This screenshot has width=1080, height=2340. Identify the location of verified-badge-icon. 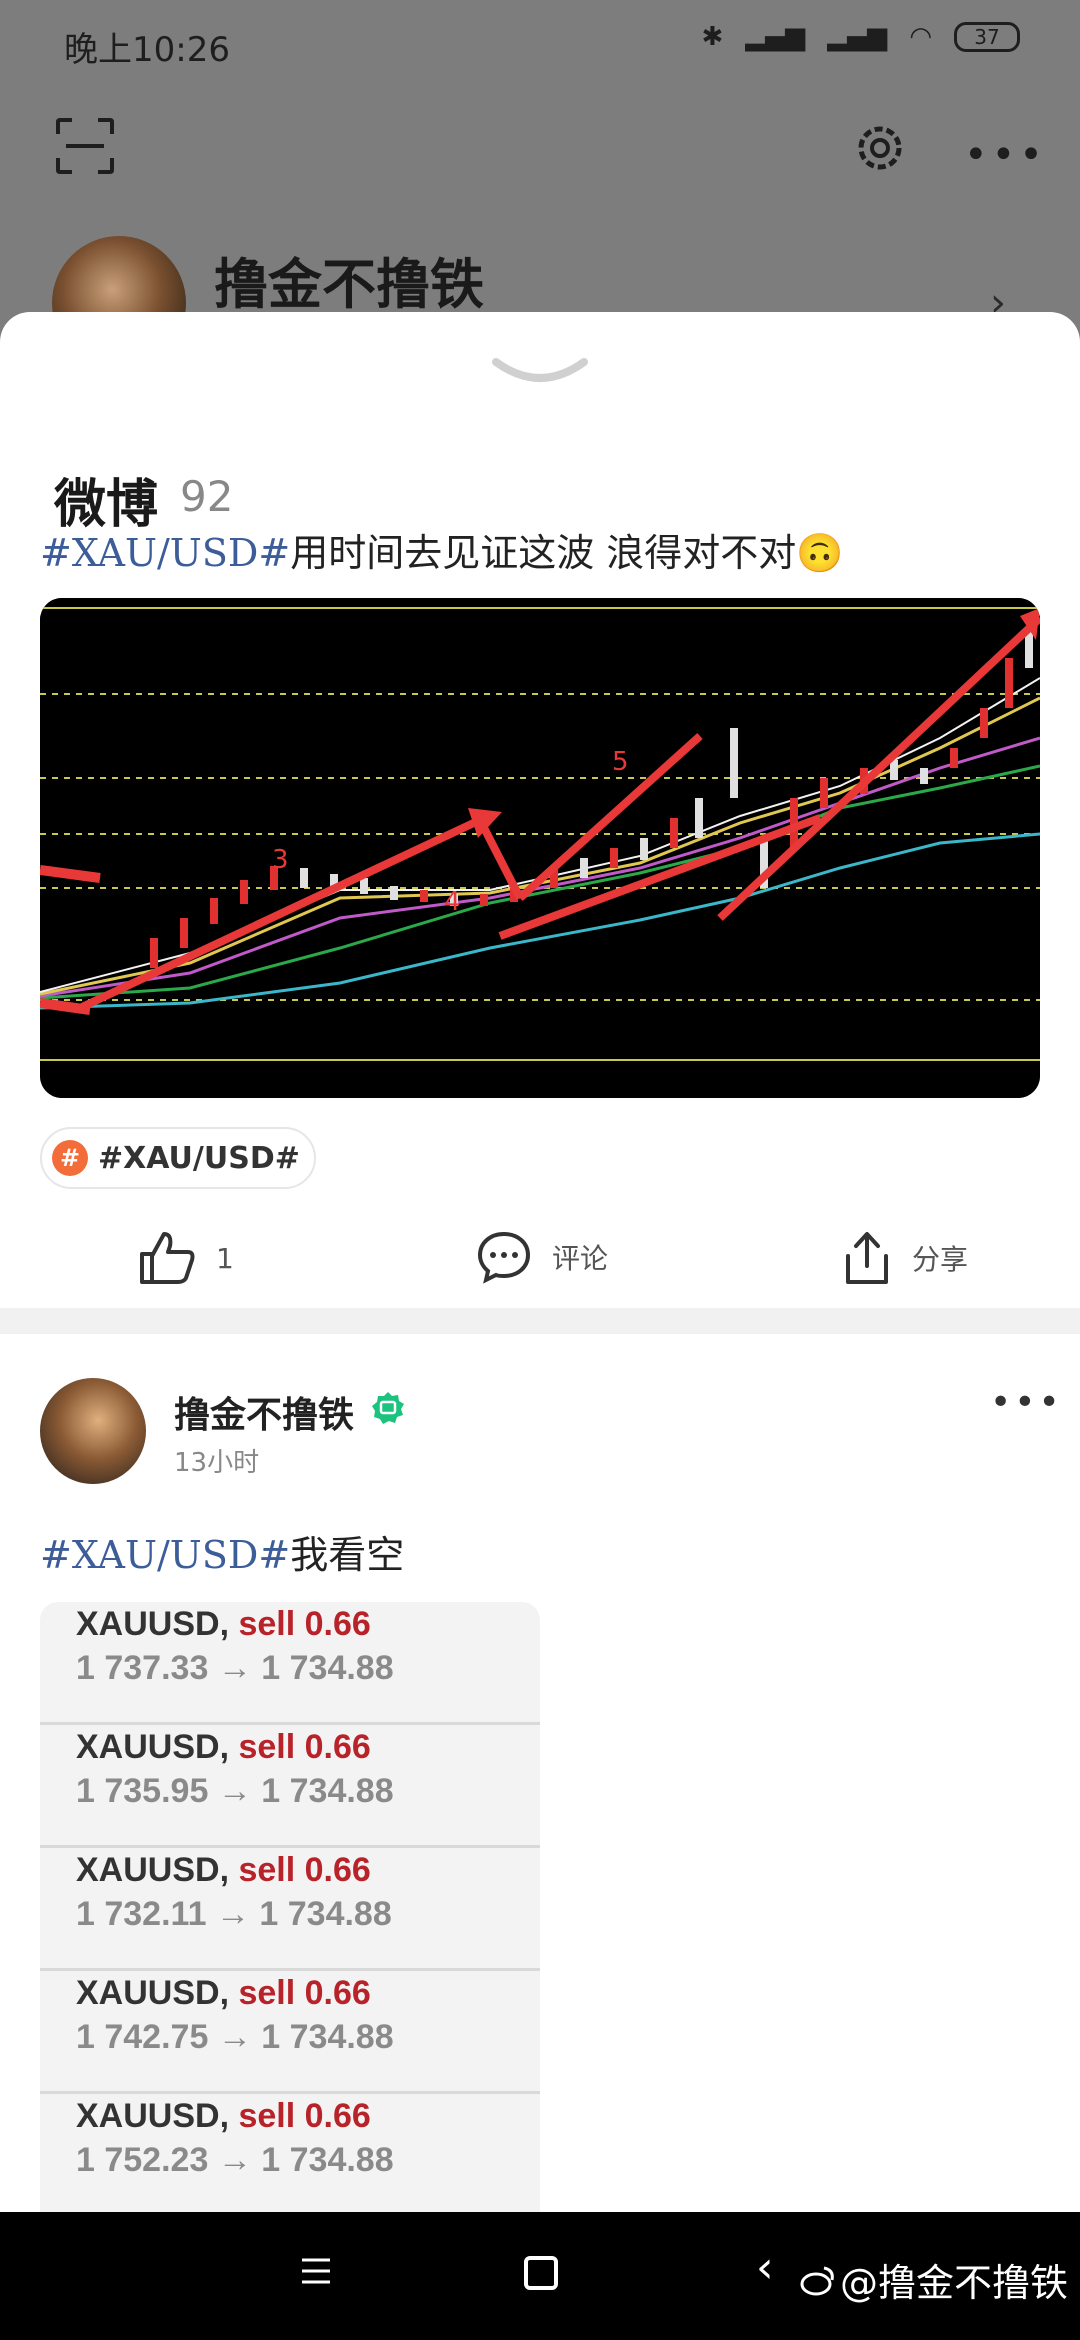
(388, 1408).